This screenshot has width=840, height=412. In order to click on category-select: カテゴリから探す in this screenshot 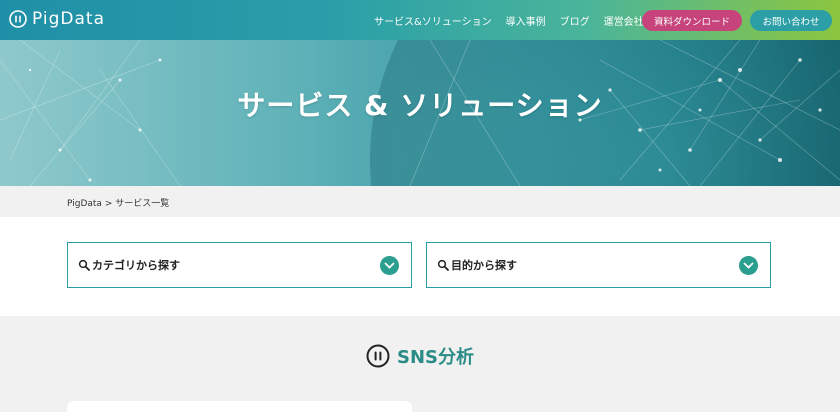, I will do `click(239, 265)`.